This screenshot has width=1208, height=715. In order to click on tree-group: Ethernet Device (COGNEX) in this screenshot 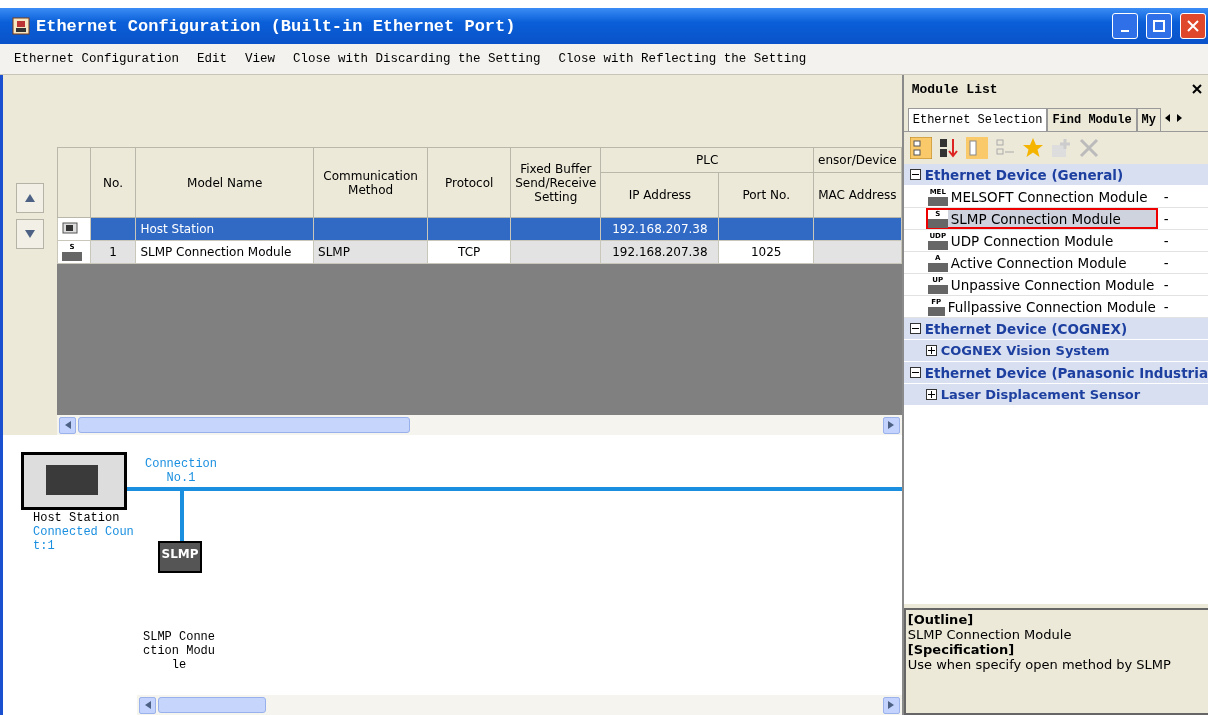, I will do `click(1055, 329)`.